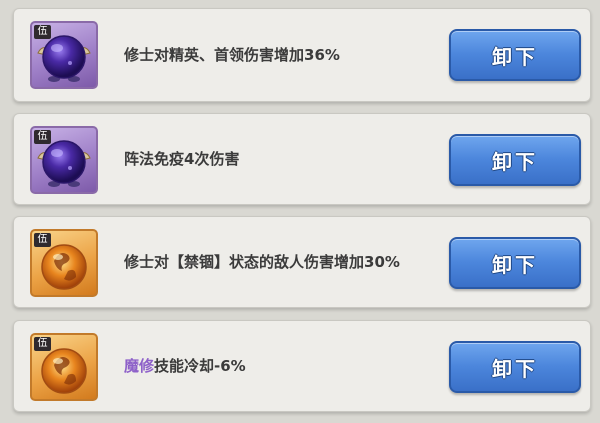 The height and width of the screenshot is (423, 600). What do you see at coordinates (139, 365) in the screenshot?
I see `highlight-keyword: 魔修` at bounding box center [139, 365].